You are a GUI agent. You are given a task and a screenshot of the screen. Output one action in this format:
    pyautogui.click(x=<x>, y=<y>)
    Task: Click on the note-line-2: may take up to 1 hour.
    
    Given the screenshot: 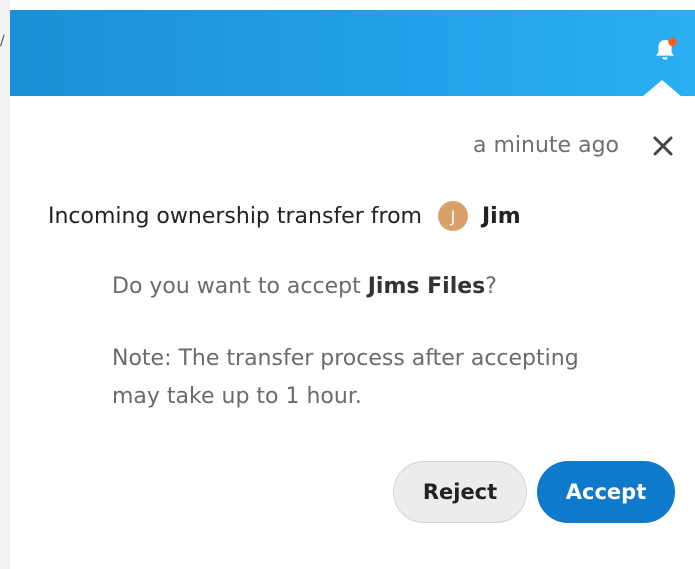 What is the action you would take?
    pyautogui.click(x=237, y=396)
    